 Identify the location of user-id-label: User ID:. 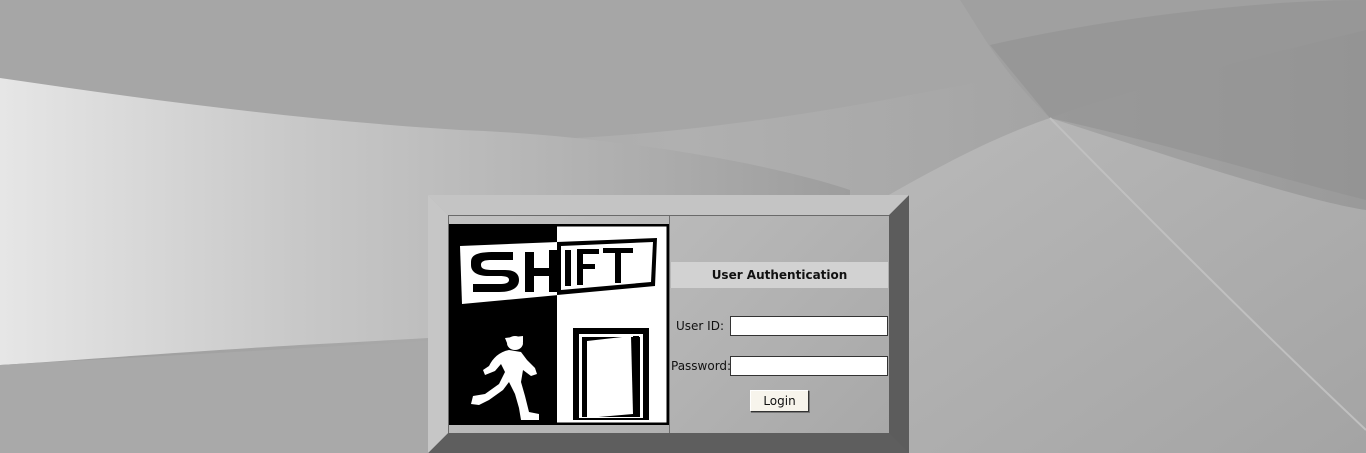
(700, 326).